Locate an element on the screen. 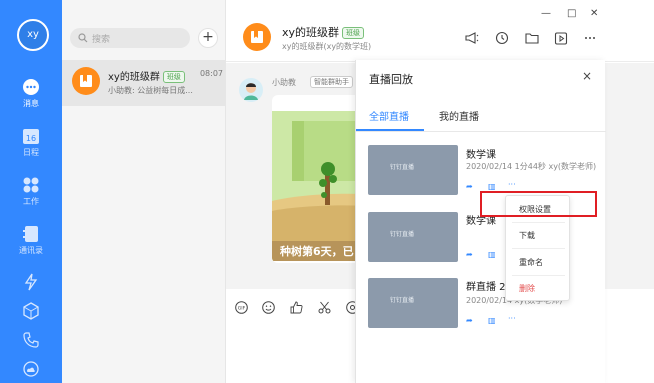 The height and width of the screenshot is (383, 654). conversation-name: xy的班级群 班级 is located at coordinates (146, 75).